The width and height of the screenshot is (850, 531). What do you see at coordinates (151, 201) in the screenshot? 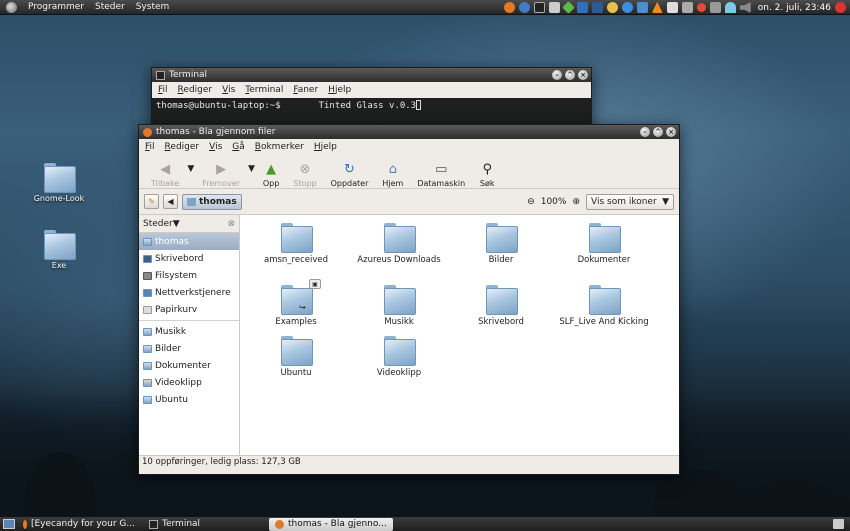
I see `toggle-location-entry-icon: ✎` at bounding box center [151, 201].